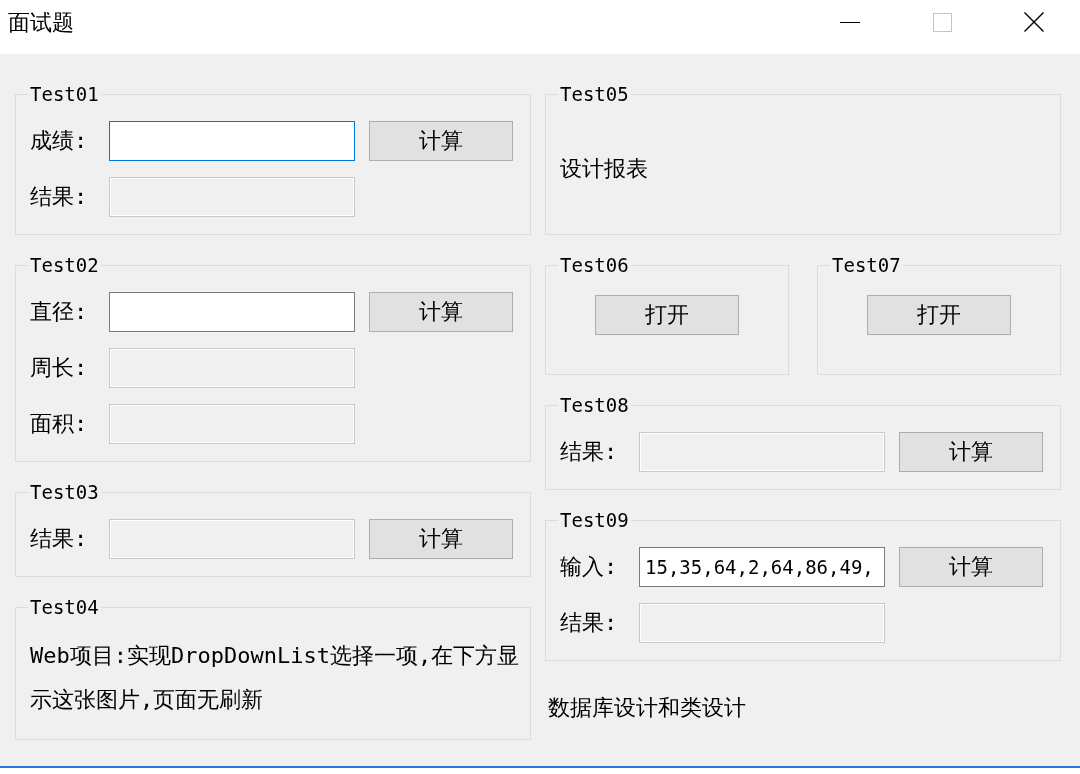 This screenshot has width=1080, height=774. Describe the element at coordinates (594, 405) in the screenshot. I see `group-title: Test08` at that location.